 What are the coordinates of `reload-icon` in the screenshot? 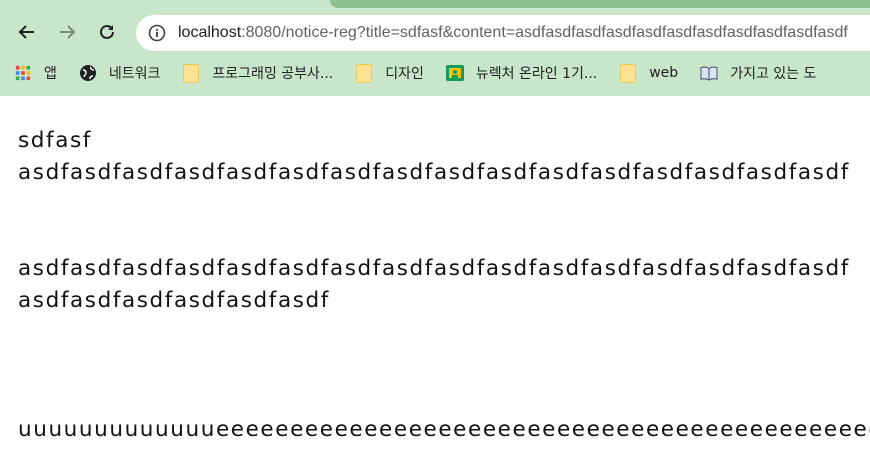 It's located at (107, 31).